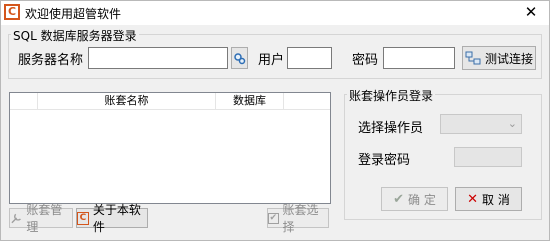  I want to click on db-password-label: 密码, so click(365, 60).